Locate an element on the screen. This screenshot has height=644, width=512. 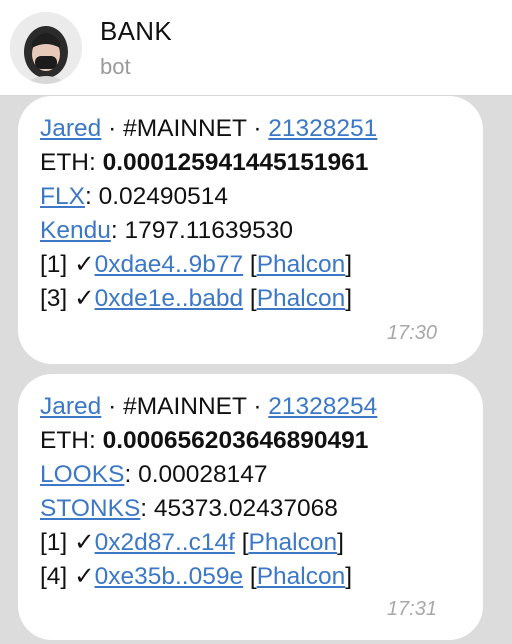
token-link: Kendu is located at coordinates (75, 230).